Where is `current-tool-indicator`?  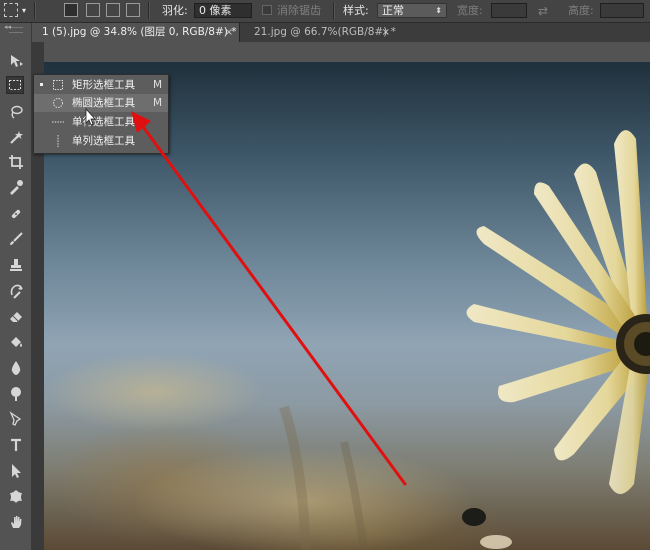 current-tool-indicator is located at coordinates (41, 84).